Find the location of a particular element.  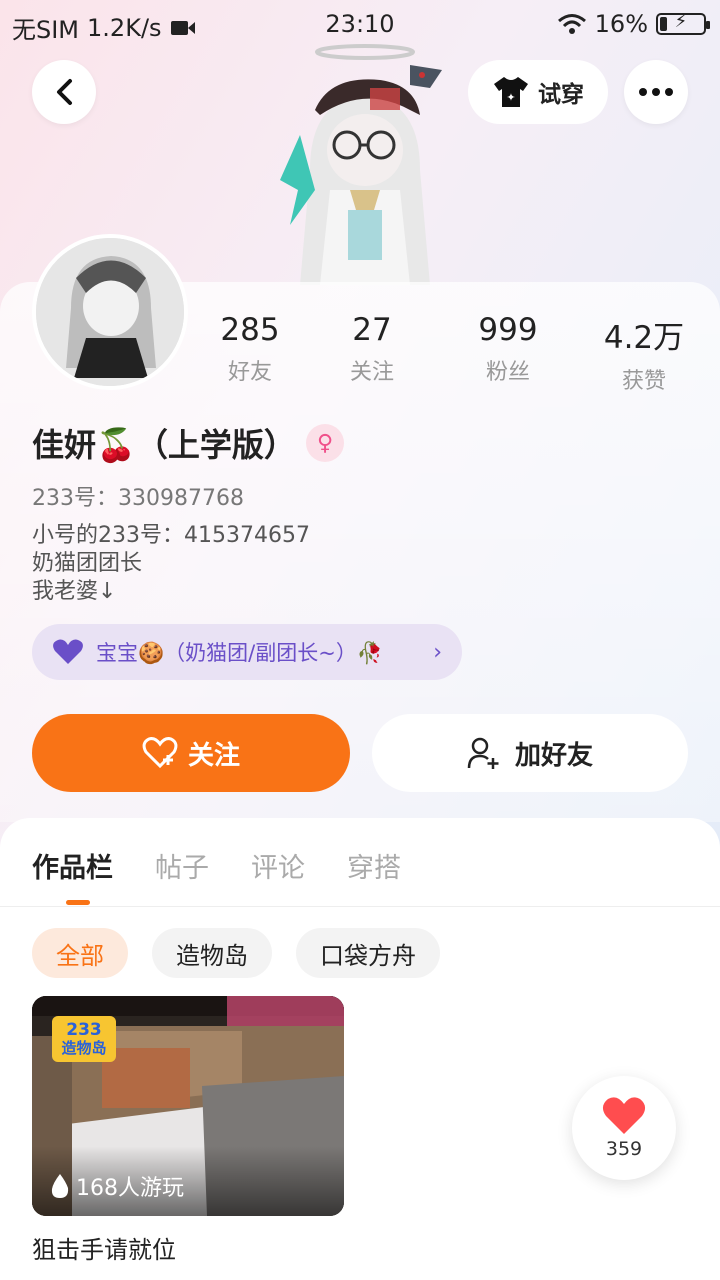

filter-chips: 全部 造物岛 口袋方舟 is located at coordinates (236, 953).